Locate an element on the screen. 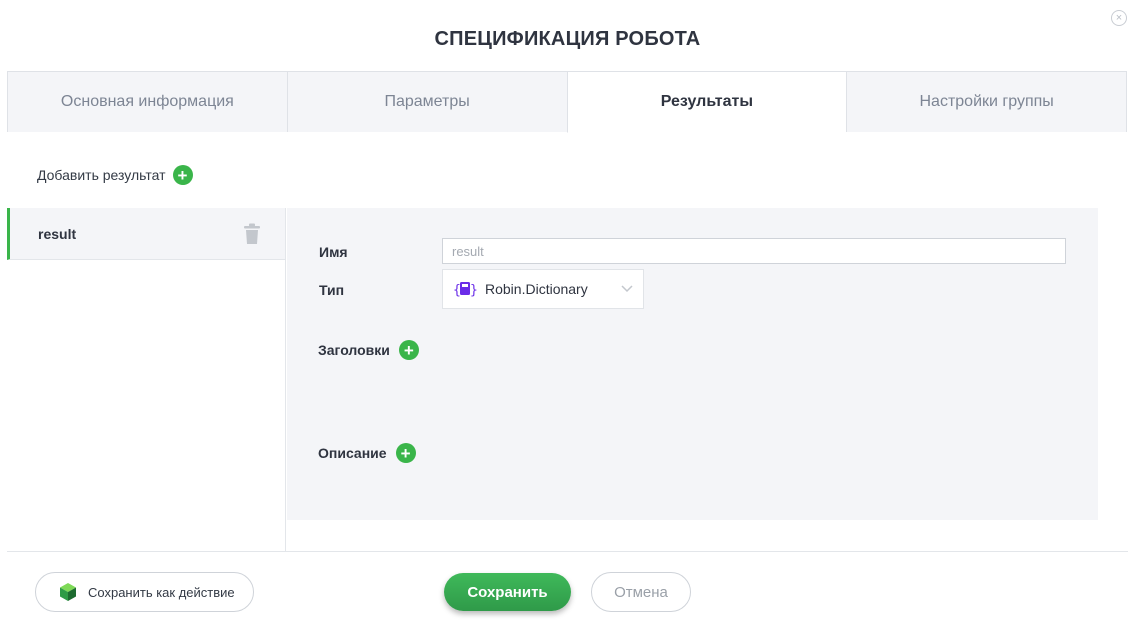  type-select: { } Robin.Dictionary is located at coordinates (543, 289).